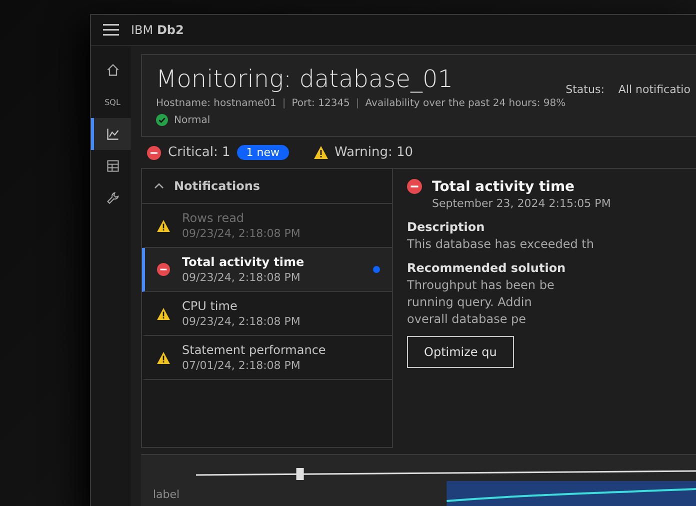  I want to click on menu-icon, so click(111, 30).